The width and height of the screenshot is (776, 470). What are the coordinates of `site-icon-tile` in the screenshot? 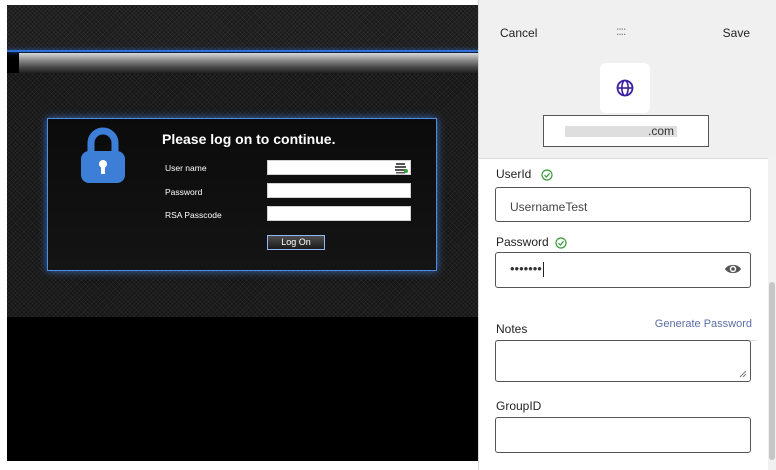 It's located at (625, 88).